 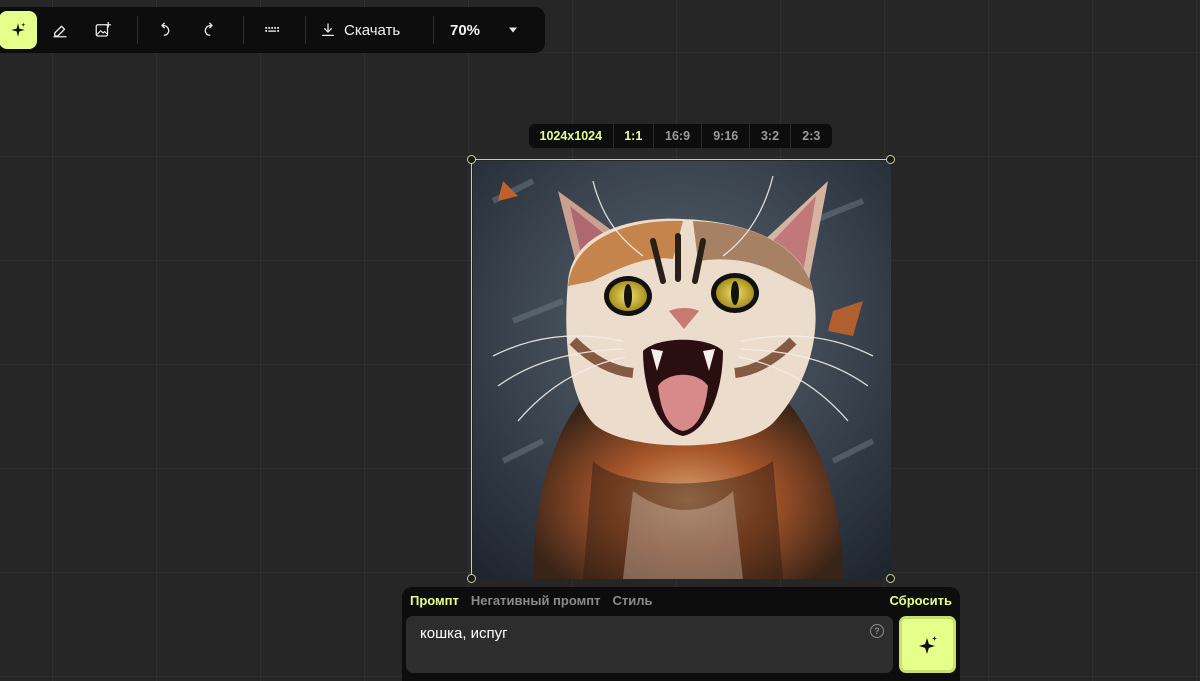 What do you see at coordinates (725, 136) in the screenshot?
I see `ratio-option-9-16: 9:16` at bounding box center [725, 136].